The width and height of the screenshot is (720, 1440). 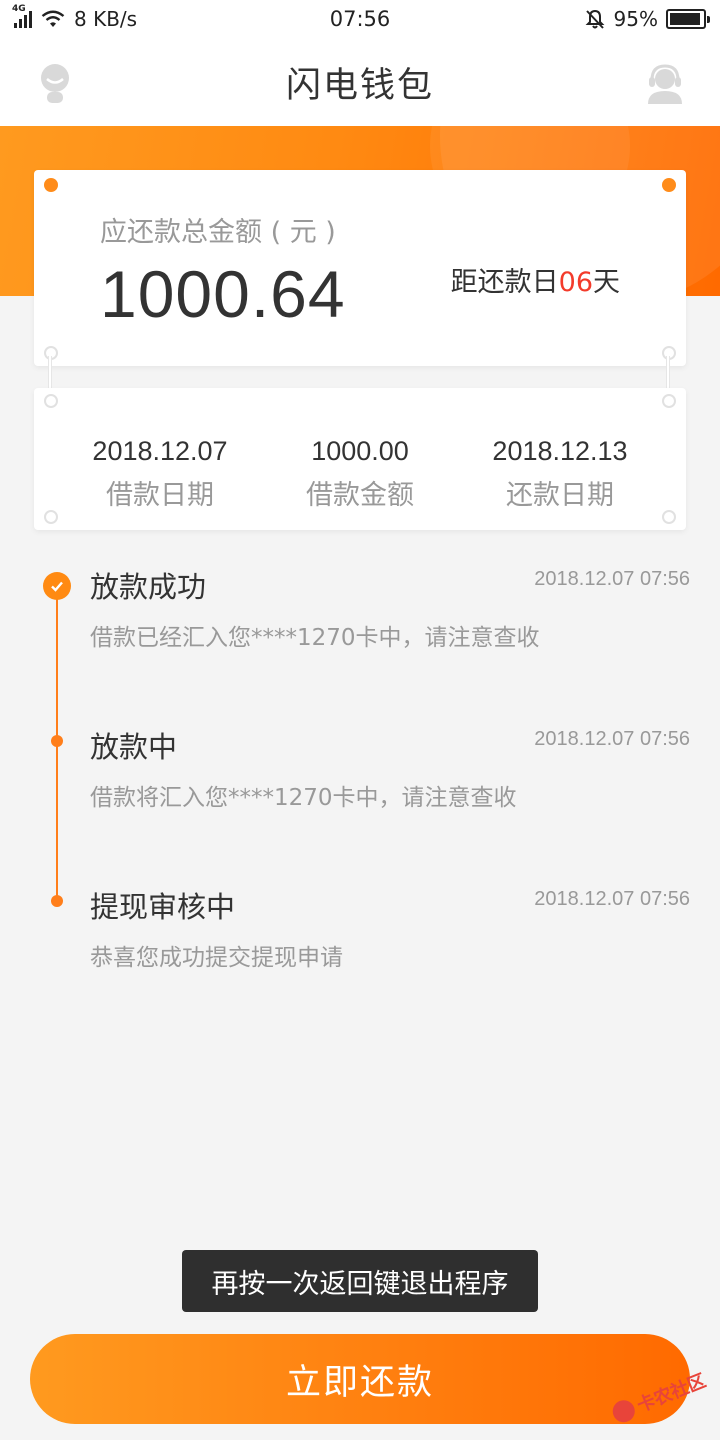 What do you see at coordinates (504, 282) in the screenshot?
I see `countdown-prefix: 距还款日` at bounding box center [504, 282].